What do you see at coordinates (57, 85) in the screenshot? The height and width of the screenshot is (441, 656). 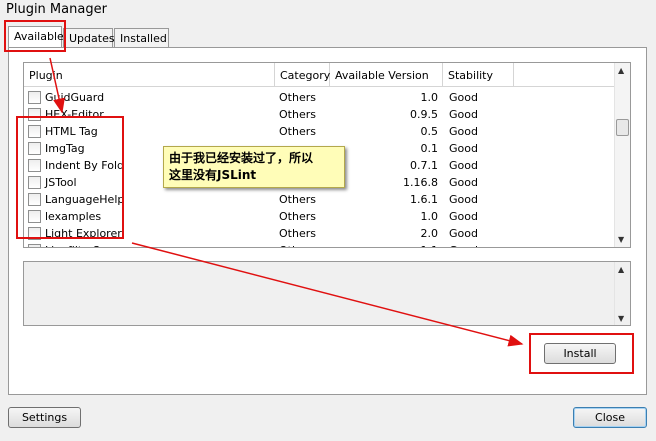 I see `arrow-tab-to-plugins` at bounding box center [57, 85].